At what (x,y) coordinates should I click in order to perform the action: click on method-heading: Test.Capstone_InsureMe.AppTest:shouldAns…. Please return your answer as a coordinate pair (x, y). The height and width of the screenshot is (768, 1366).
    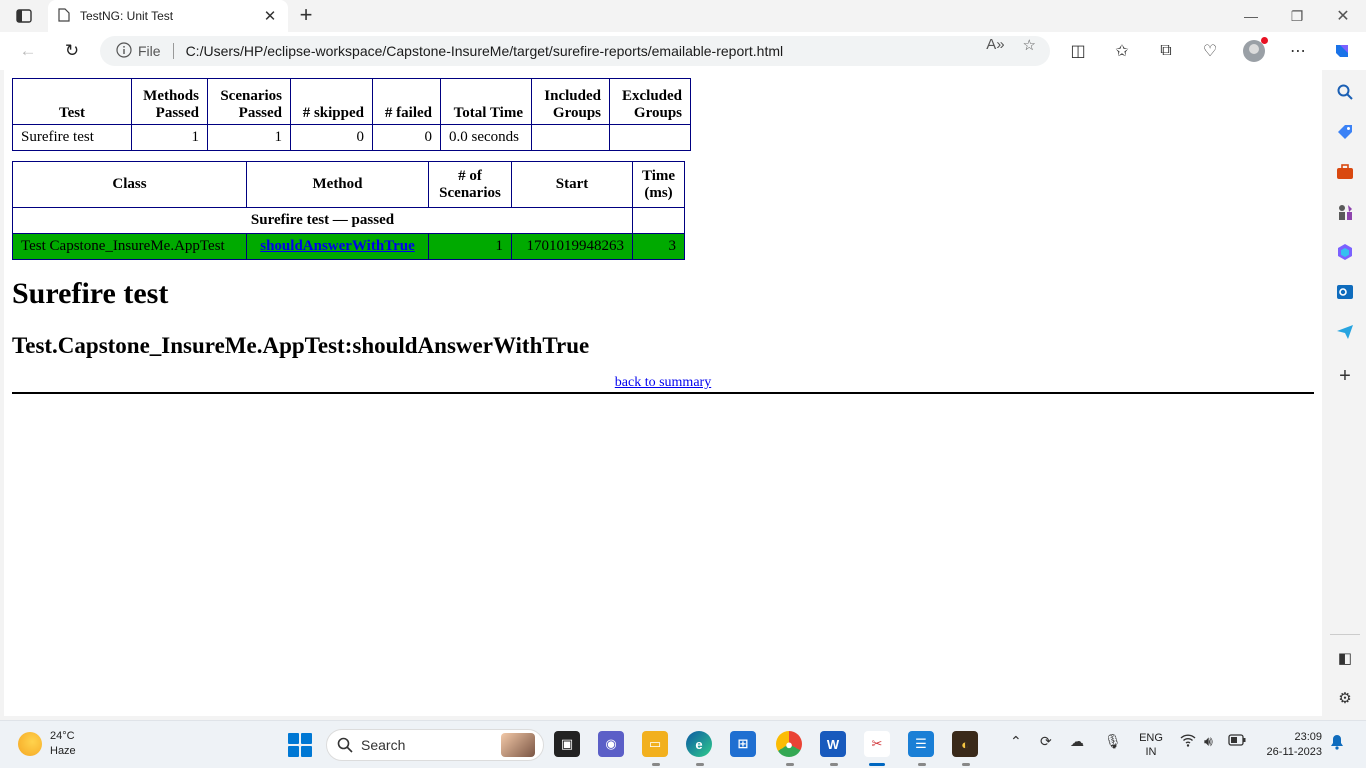
    Looking at the image, I should click on (301, 345).